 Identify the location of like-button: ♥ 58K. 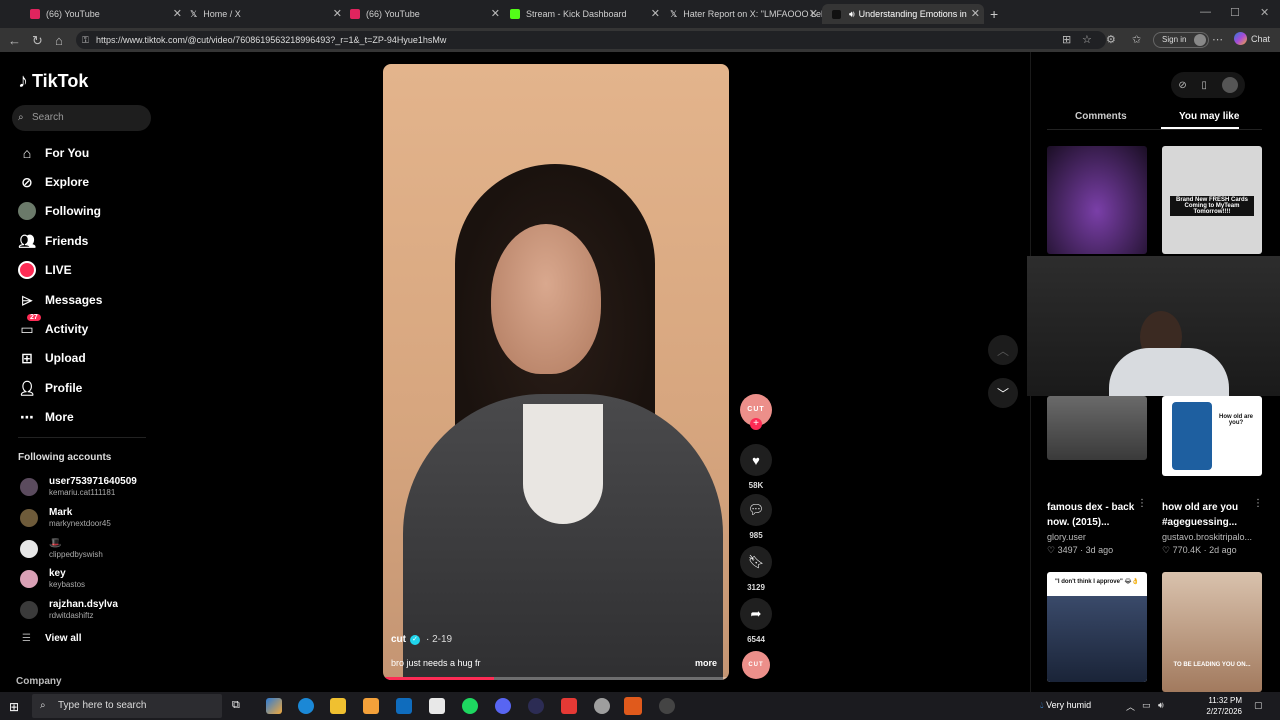
(756, 467).